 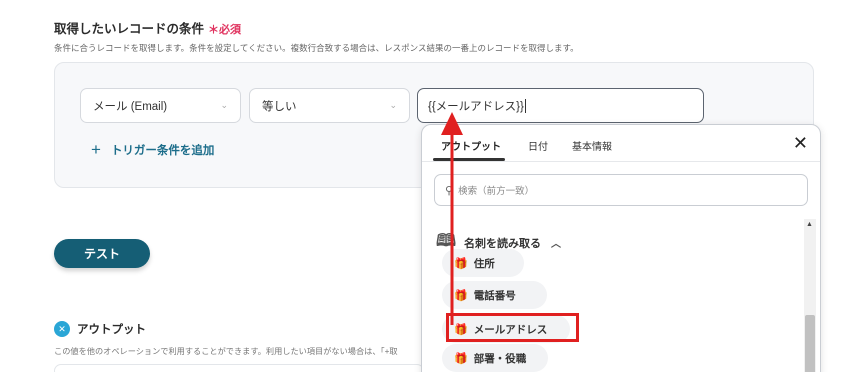 What do you see at coordinates (800, 143) in the screenshot?
I see `close-icon: ✕` at bounding box center [800, 143].